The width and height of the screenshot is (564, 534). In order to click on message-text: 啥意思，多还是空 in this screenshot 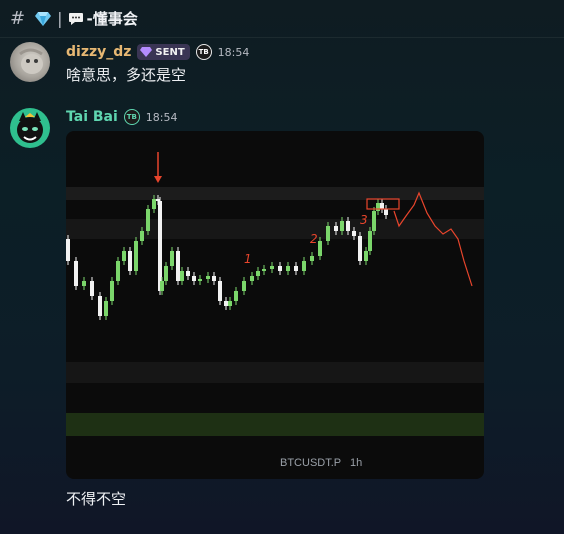, I will do `click(126, 75)`.